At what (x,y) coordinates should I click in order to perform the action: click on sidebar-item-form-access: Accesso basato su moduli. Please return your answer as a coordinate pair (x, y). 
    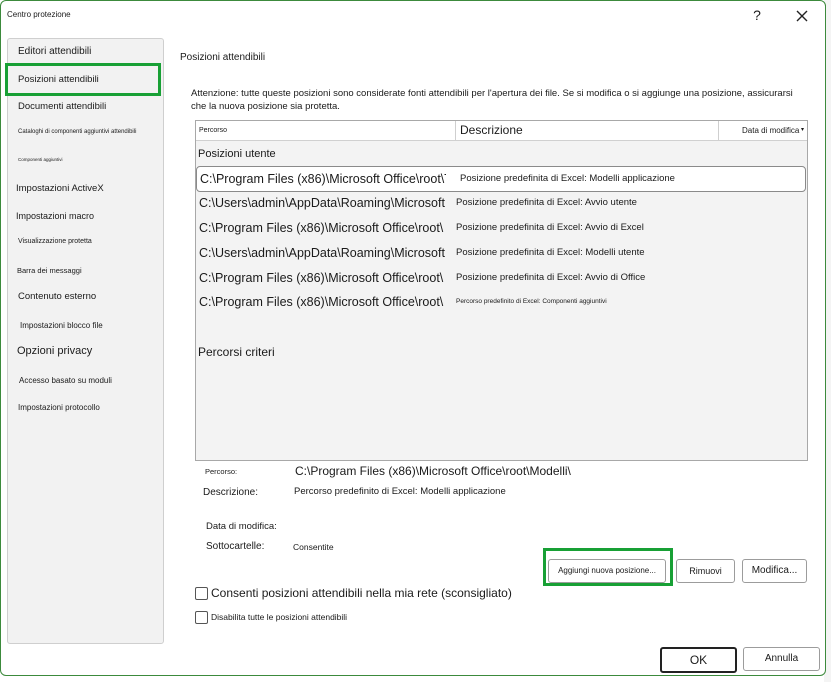
    Looking at the image, I should click on (65, 380).